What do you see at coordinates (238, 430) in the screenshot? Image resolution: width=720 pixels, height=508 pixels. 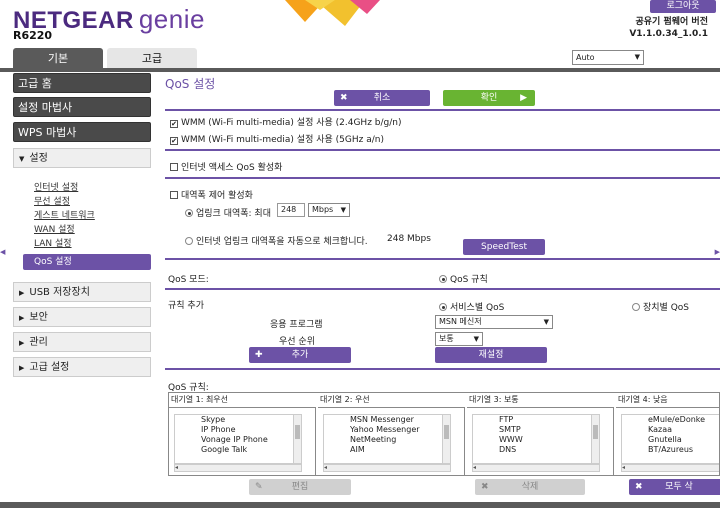 I see `list-item: IP Phone` at bounding box center [238, 430].